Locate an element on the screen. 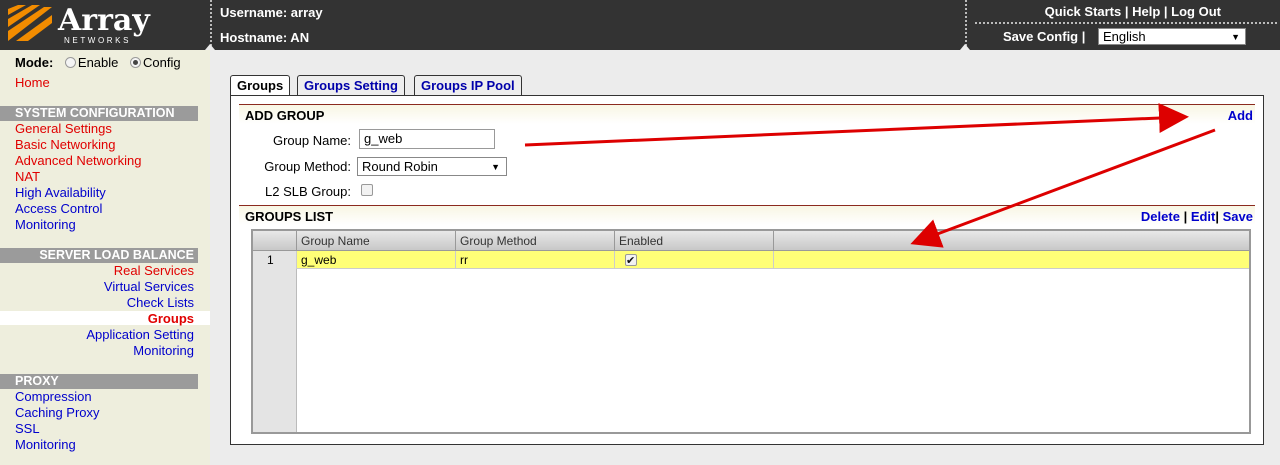  sidebar-item-ssl: SSL is located at coordinates (27, 428).